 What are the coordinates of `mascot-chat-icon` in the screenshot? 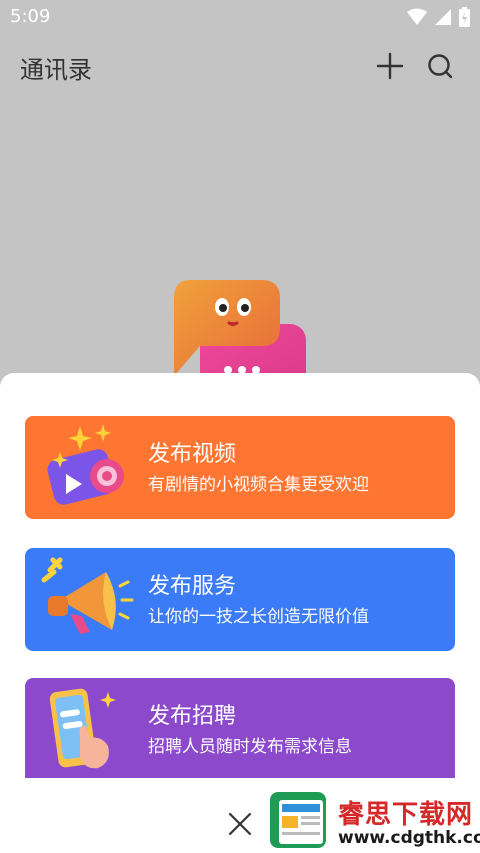 It's located at (240, 330).